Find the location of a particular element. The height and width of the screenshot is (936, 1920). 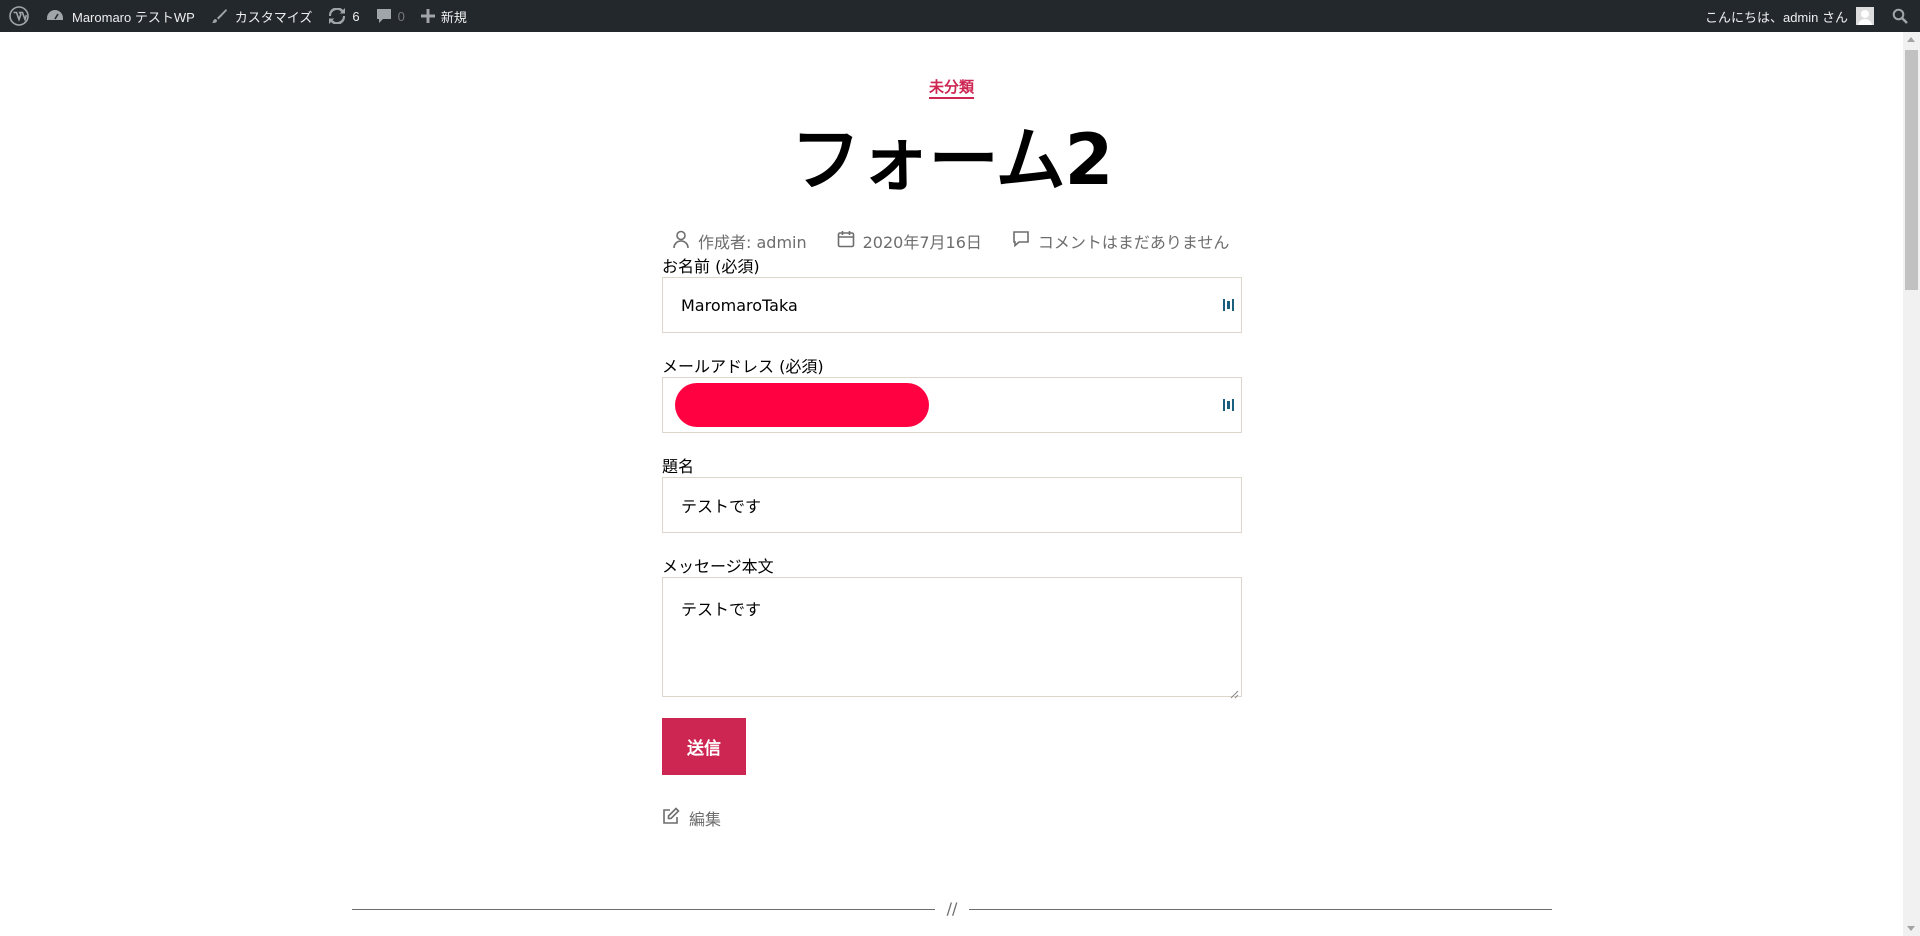

post-meta: 作成者: admin 2020年7月16日 コメントはまだありません is located at coordinates (965, 241).